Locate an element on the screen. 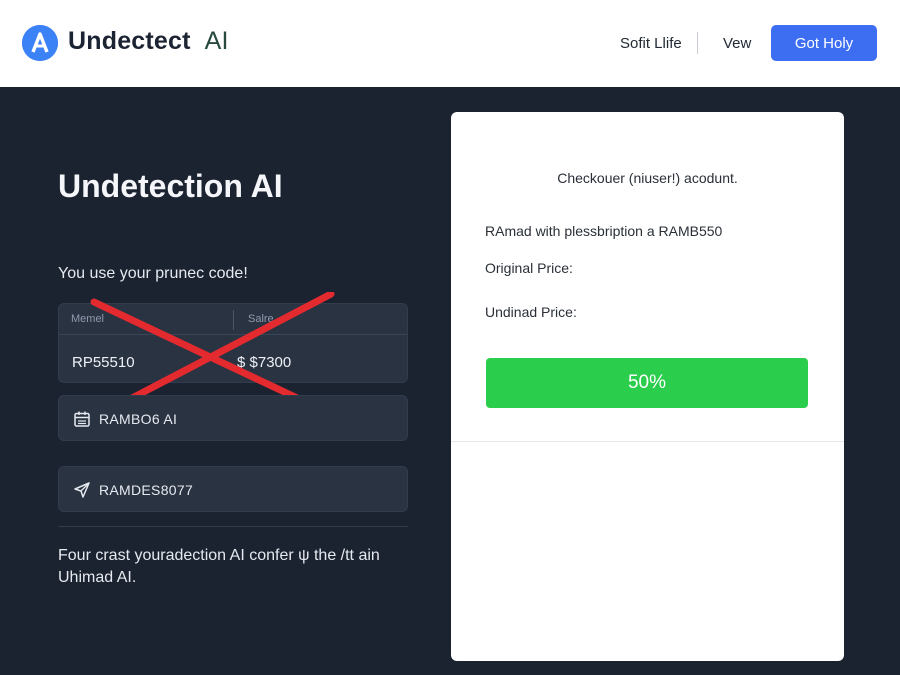 This screenshot has height=675, width=900. discount-button: 50% is located at coordinates (647, 383).